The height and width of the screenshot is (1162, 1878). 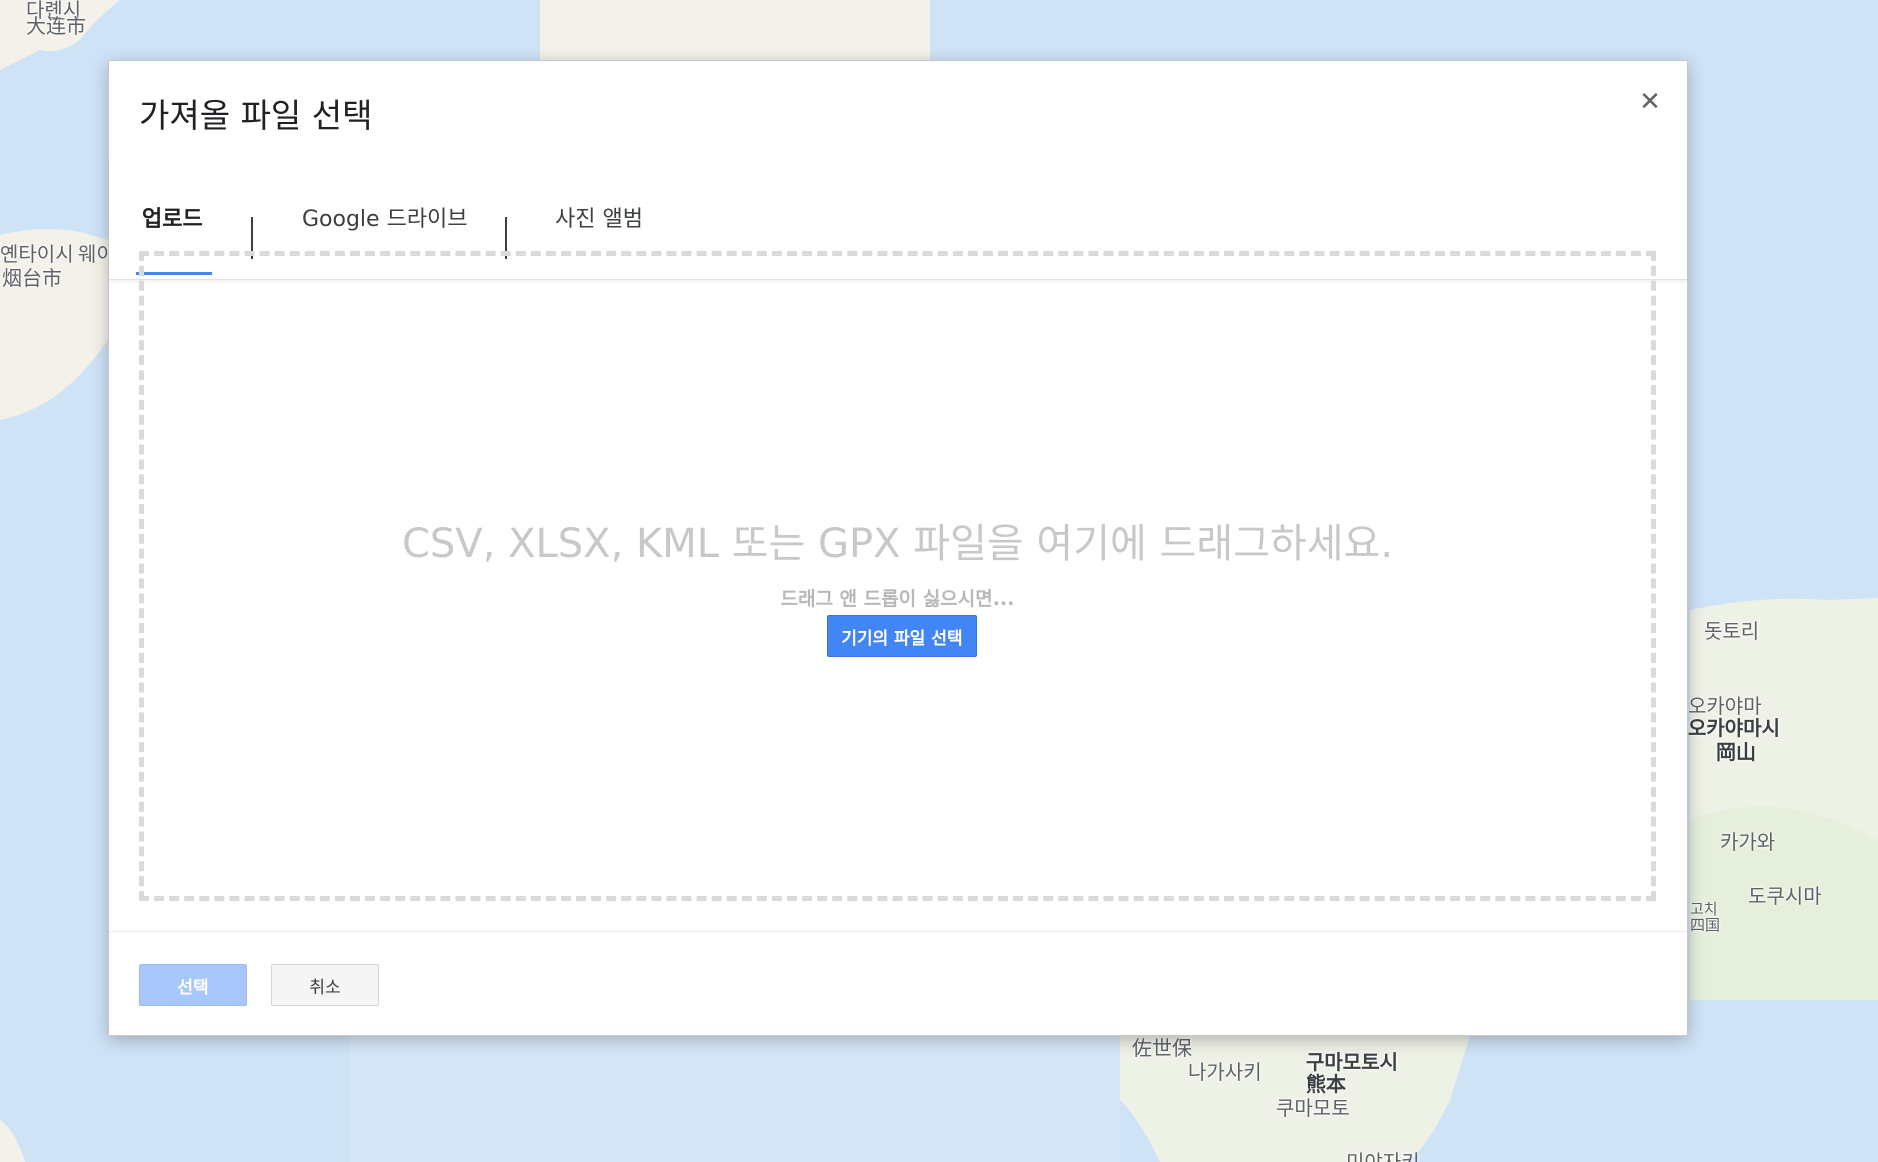 I want to click on dropzone-instruction: CSV, XLSX, KML 또는 GPX 파일을 여기에 드래그하세요., so click(x=897, y=544).